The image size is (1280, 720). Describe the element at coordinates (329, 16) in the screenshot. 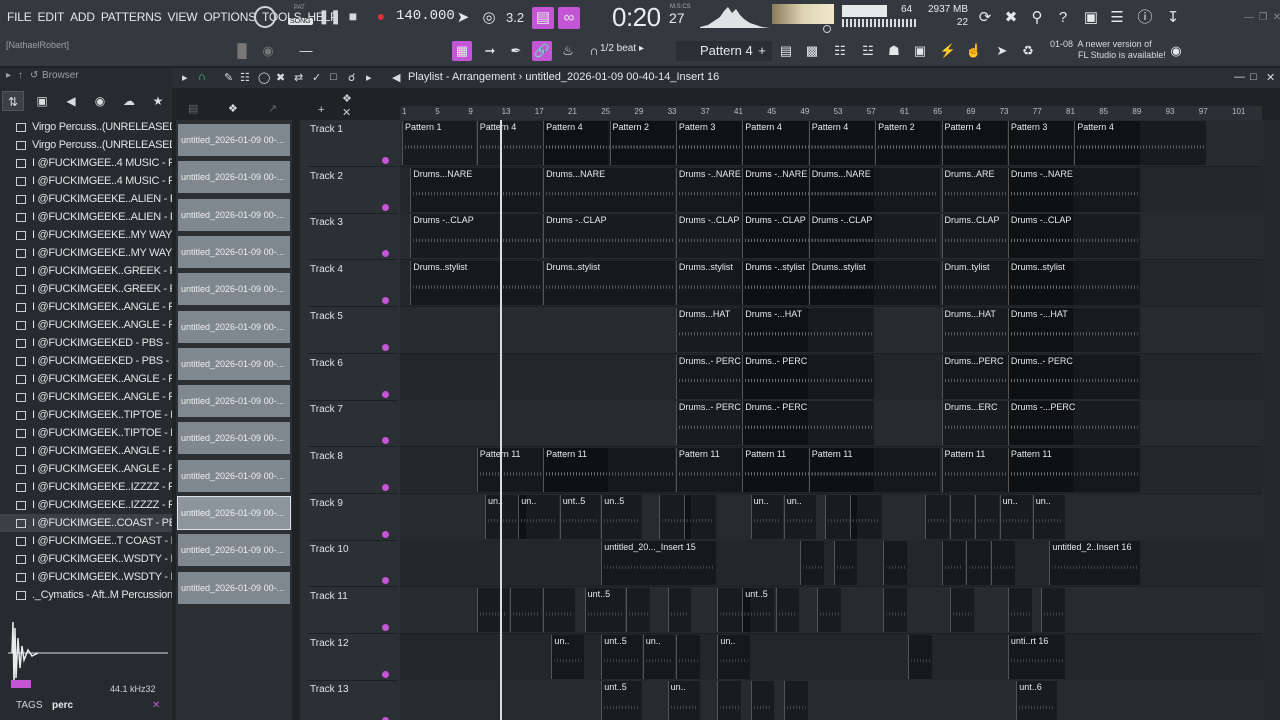

I see `pause-button: ❚❚` at that location.